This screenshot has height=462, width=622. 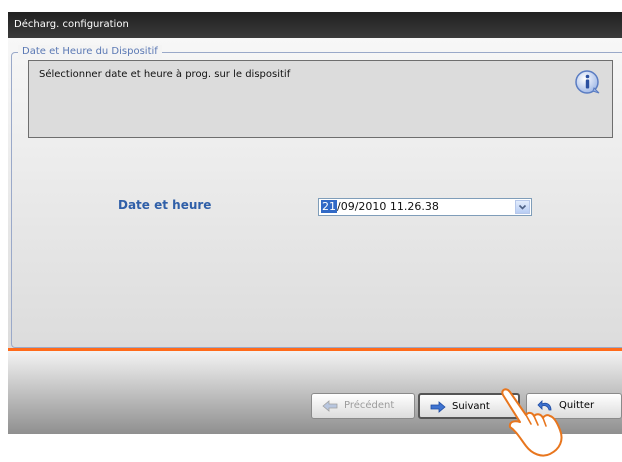 I want to click on arrow-left-icon, so click(x=330, y=406).